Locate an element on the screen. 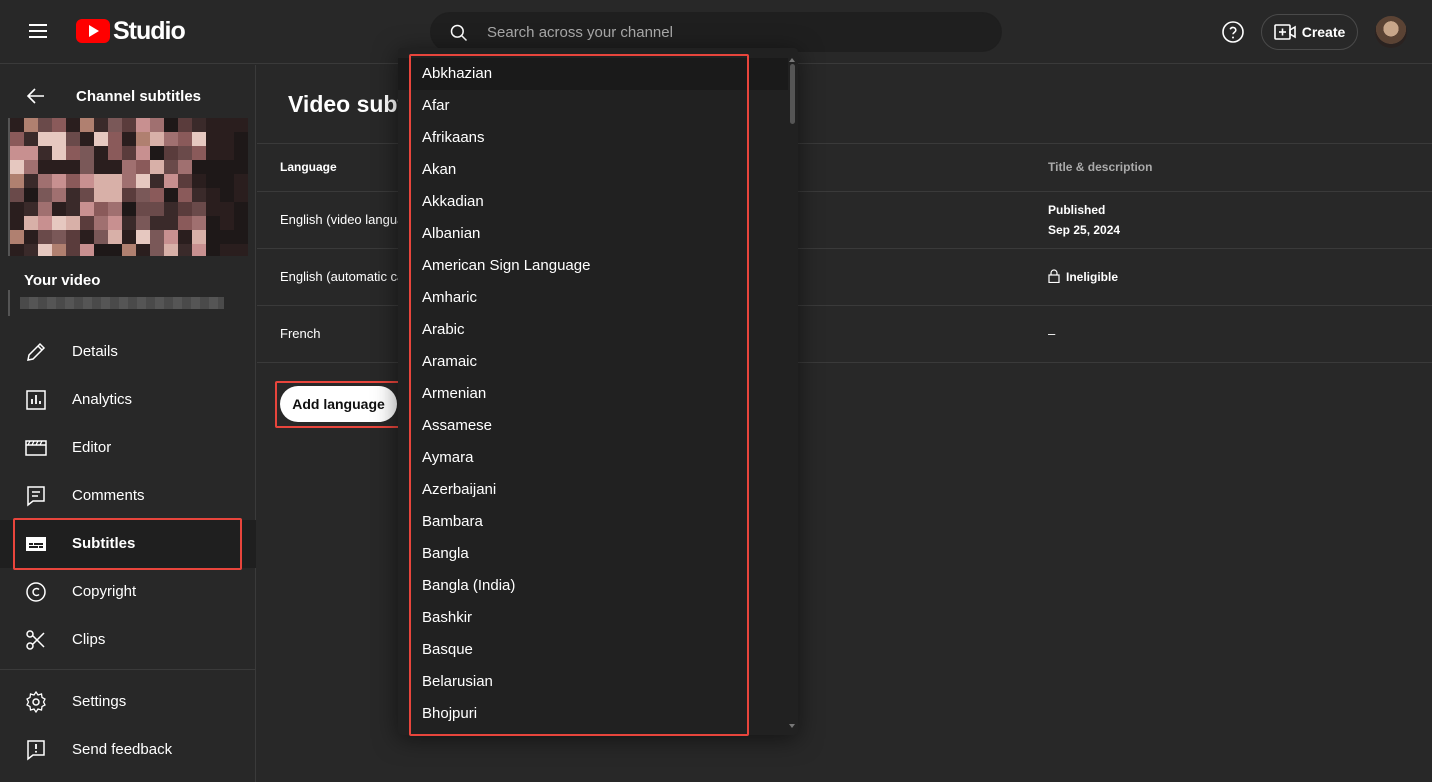 This screenshot has width=1432, height=782. pencil-icon is located at coordinates (36, 351).